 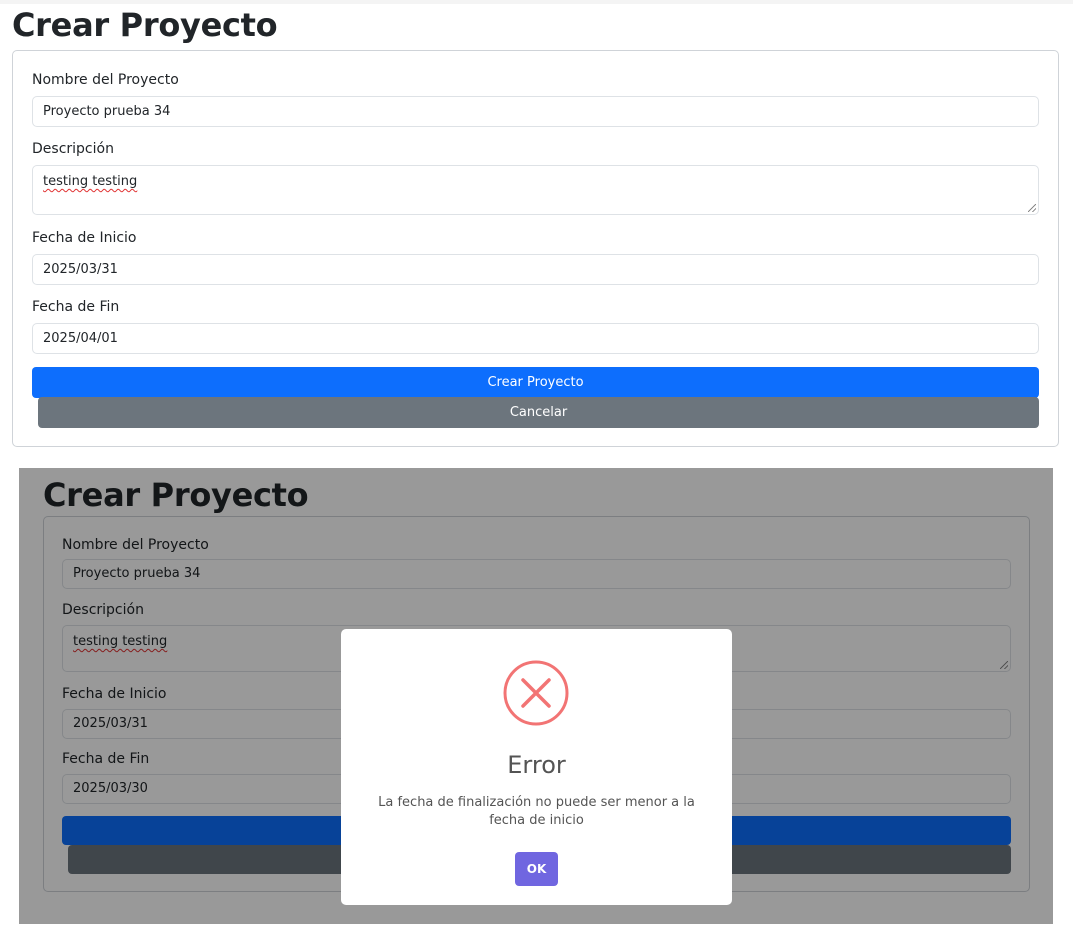 What do you see at coordinates (105, 80) in the screenshot?
I see `project-name-label: Nombre del Proyecto` at bounding box center [105, 80].